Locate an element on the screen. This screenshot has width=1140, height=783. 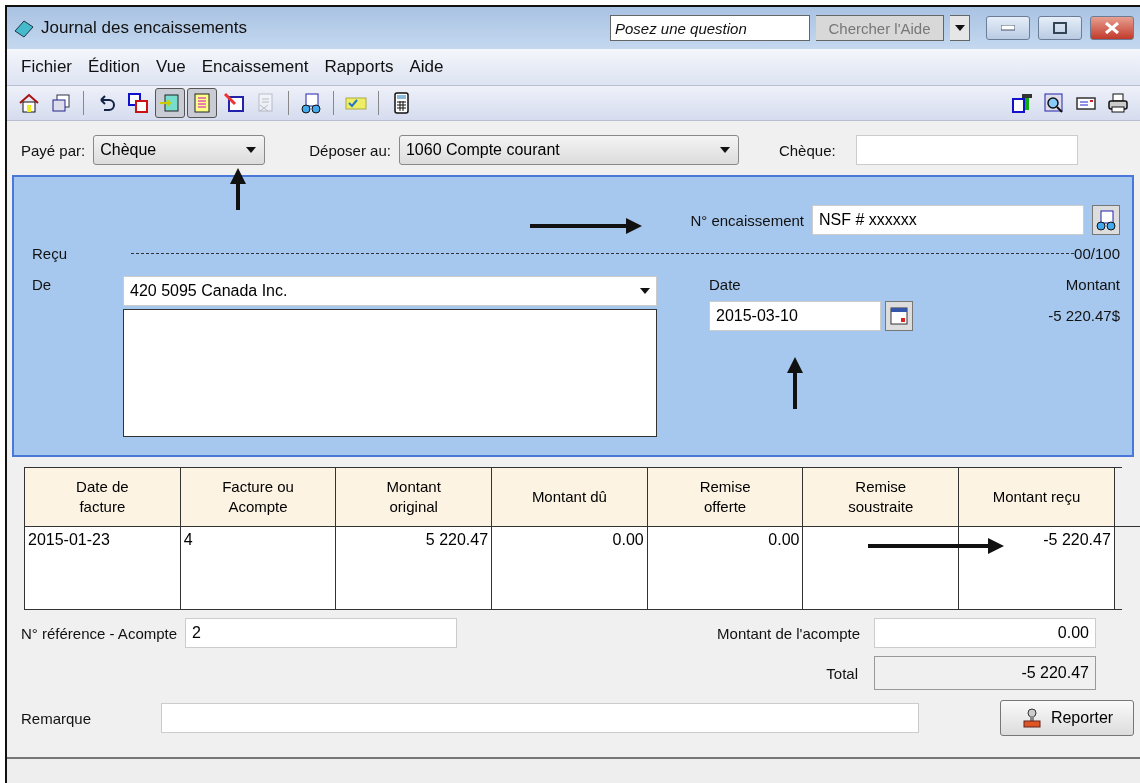
preview-icon is located at coordinates (1054, 103).